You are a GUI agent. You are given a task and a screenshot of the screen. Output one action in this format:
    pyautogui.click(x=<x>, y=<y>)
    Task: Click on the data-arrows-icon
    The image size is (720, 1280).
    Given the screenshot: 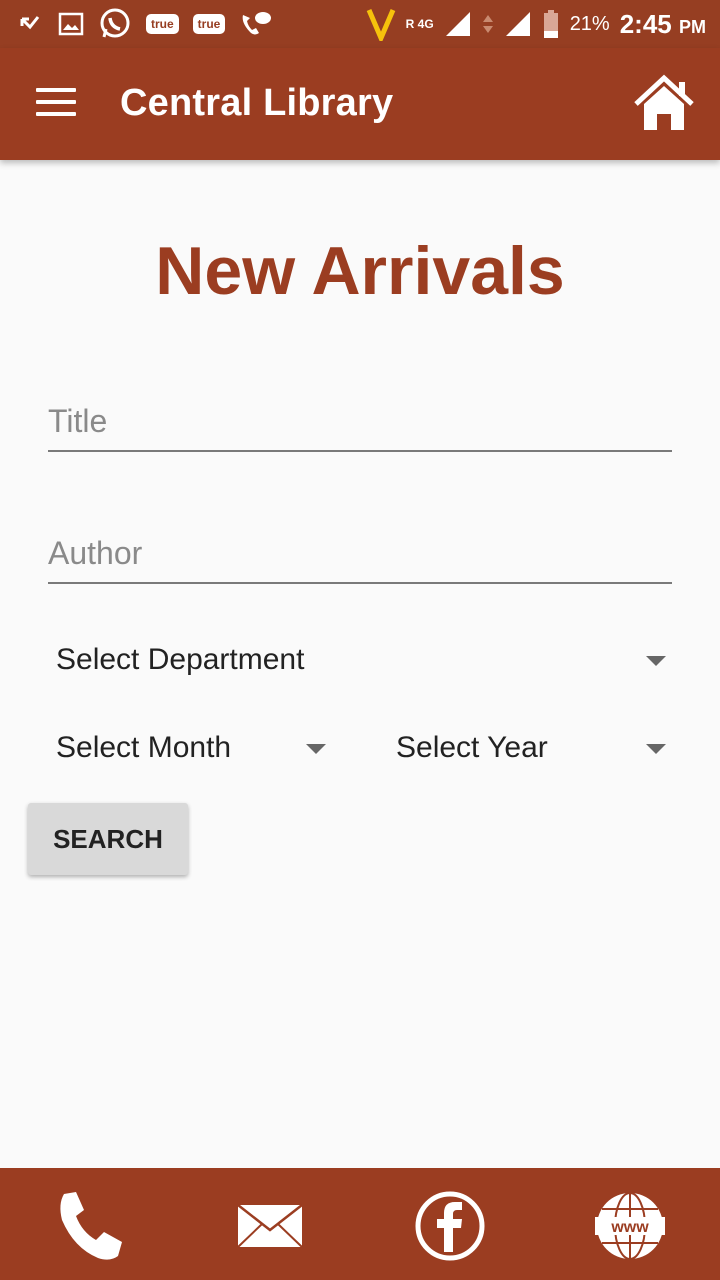 What is the action you would take?
    pyautogui.click(x=488, y=24)
    